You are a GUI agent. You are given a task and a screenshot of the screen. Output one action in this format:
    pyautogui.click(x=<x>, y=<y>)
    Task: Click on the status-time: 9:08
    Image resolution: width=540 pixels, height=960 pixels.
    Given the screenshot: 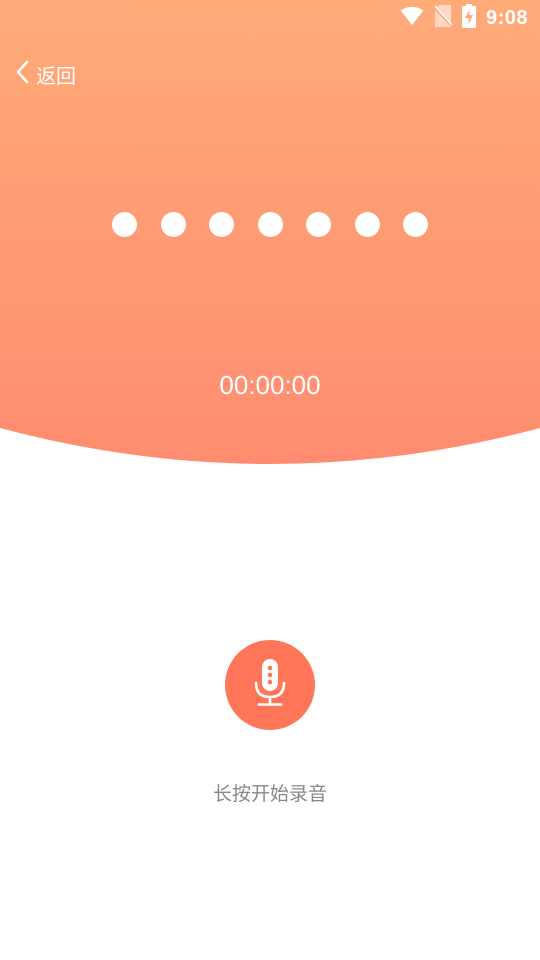 What is the action you would take?
    pyautogui.click(x=506, y=17)
    